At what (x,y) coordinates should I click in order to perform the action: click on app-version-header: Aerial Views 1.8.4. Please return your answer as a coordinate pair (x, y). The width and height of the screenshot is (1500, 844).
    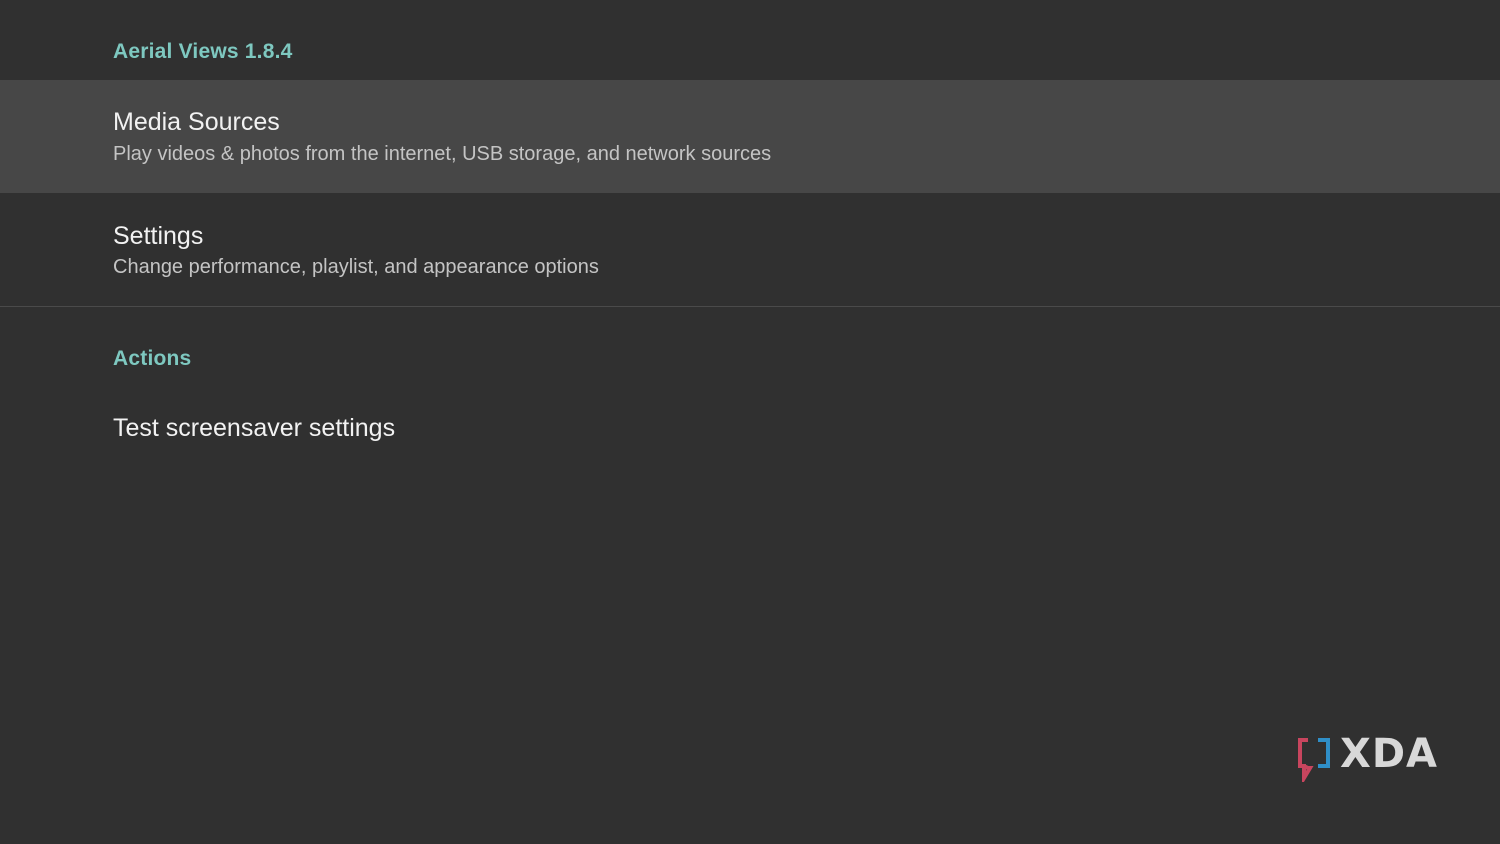
    Looking at the image, I should click on (203, 51).